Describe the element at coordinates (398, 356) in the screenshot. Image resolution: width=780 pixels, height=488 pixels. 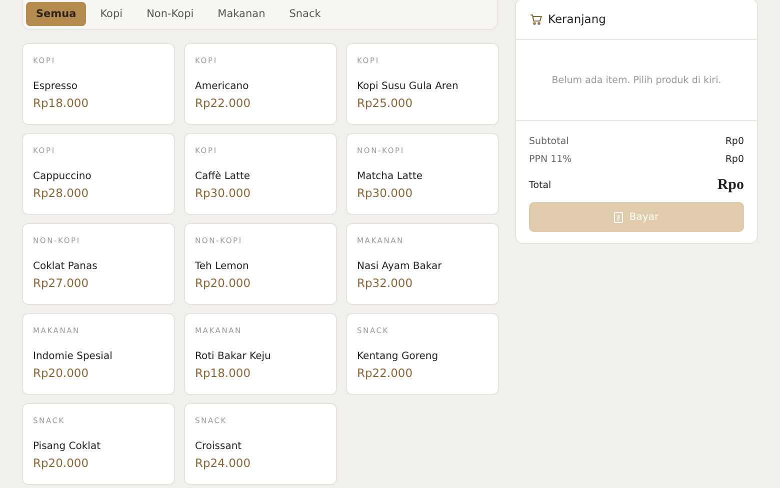
I see `product-name: Kentang Goreng` at that location.